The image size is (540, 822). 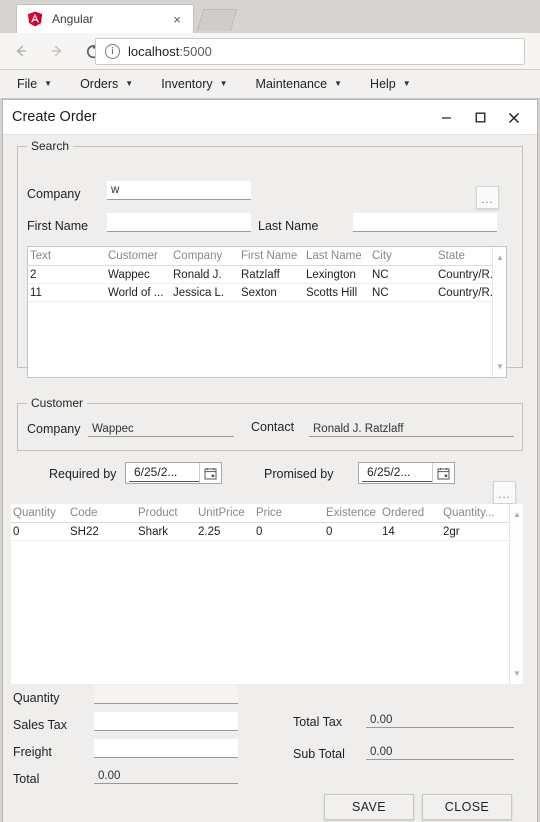 What do you see at coordinates (319, 754) in the screenshot?
I see `sub-total-label: Sub Total` at bounding box center [319, 754].